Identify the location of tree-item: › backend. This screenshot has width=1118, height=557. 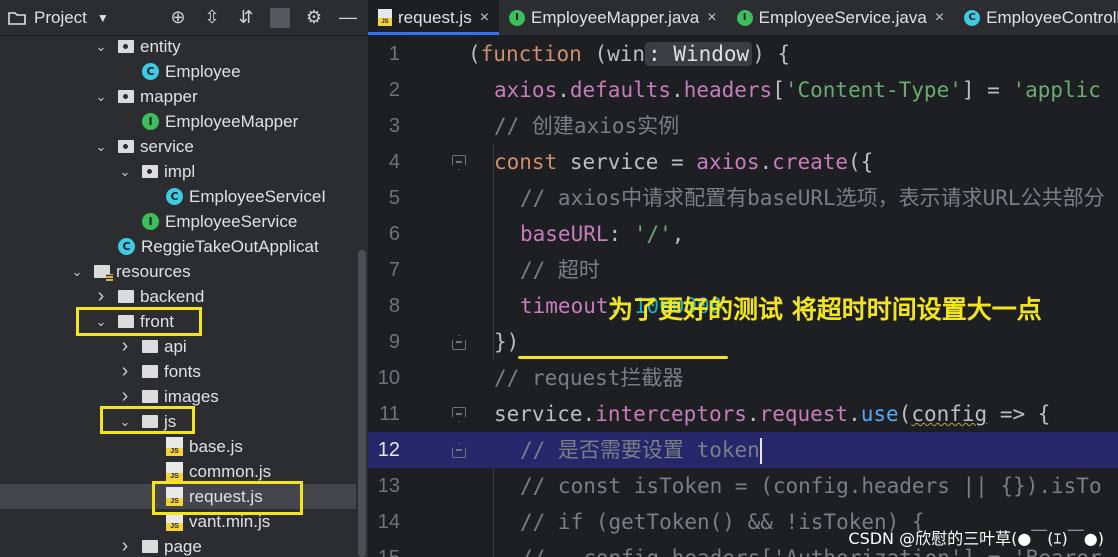
(178, 296).